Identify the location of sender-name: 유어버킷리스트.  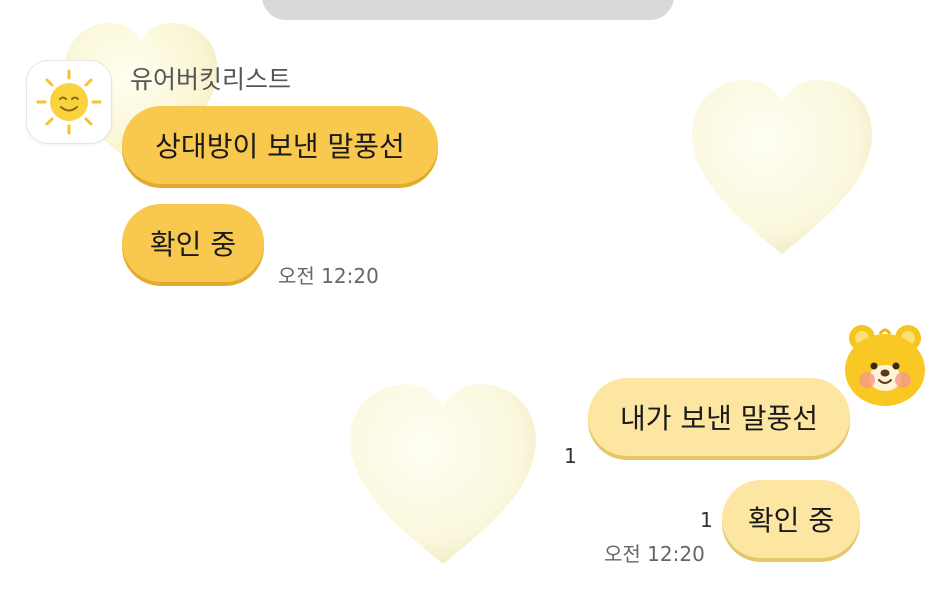
(211, 79).